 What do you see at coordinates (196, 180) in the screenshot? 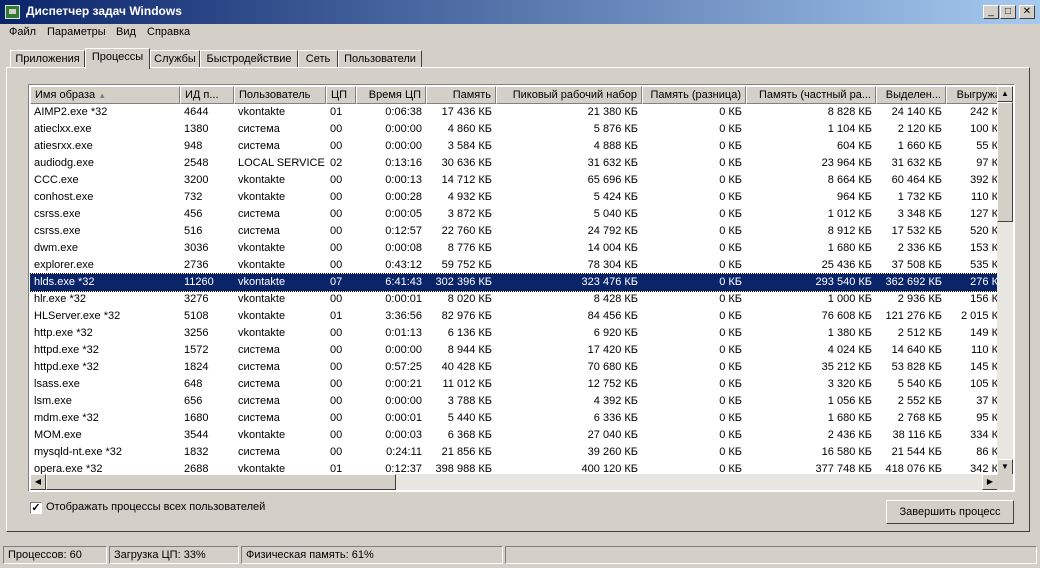
I see `cell-pid: 3200` at bounding box center [196, 180].